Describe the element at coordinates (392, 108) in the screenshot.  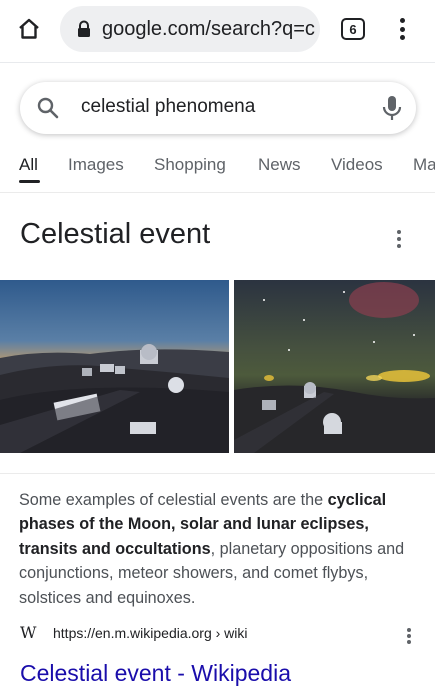
I see `microphone-icon` at that location.